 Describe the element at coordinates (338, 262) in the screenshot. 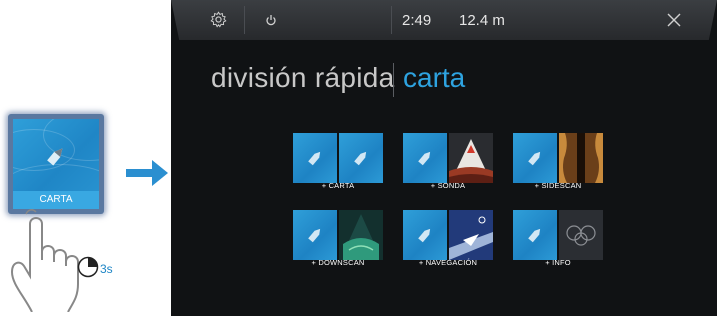

I see `split-option-label: + DOWNSCAN` at that location.